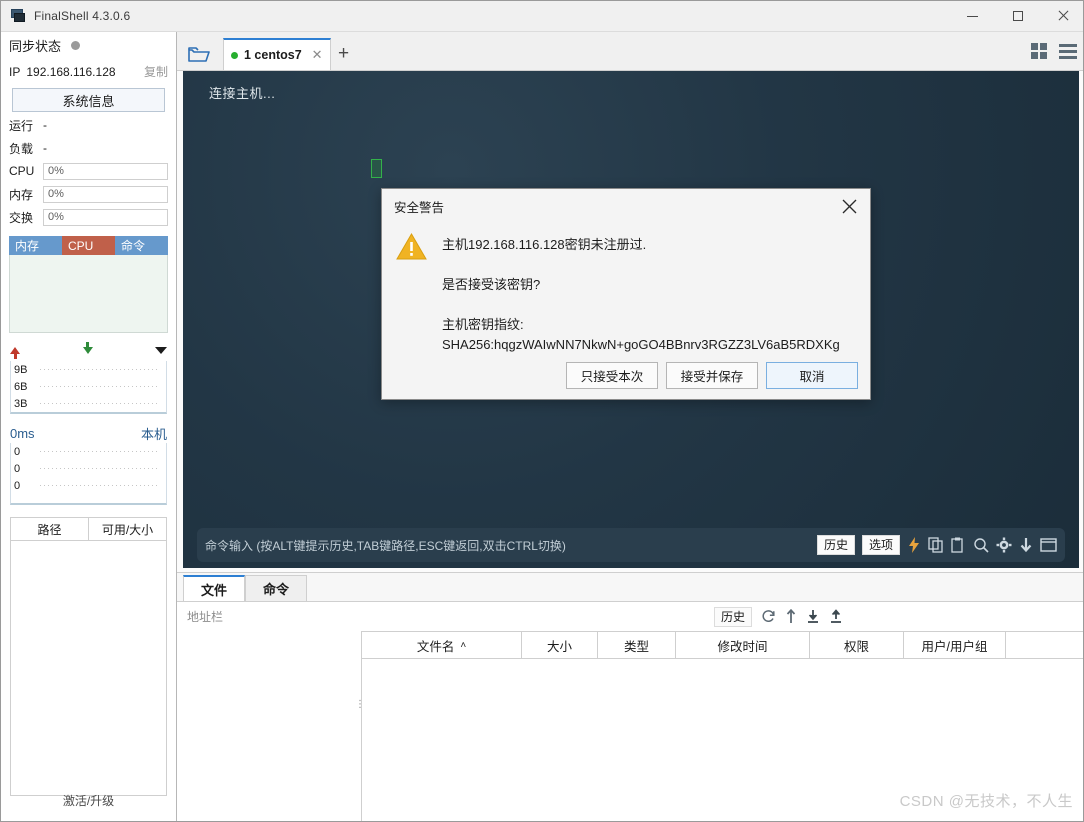  Describe the element at coordinates (344, 54) in the screenshot. I see `new-tab-button: +` at that location.